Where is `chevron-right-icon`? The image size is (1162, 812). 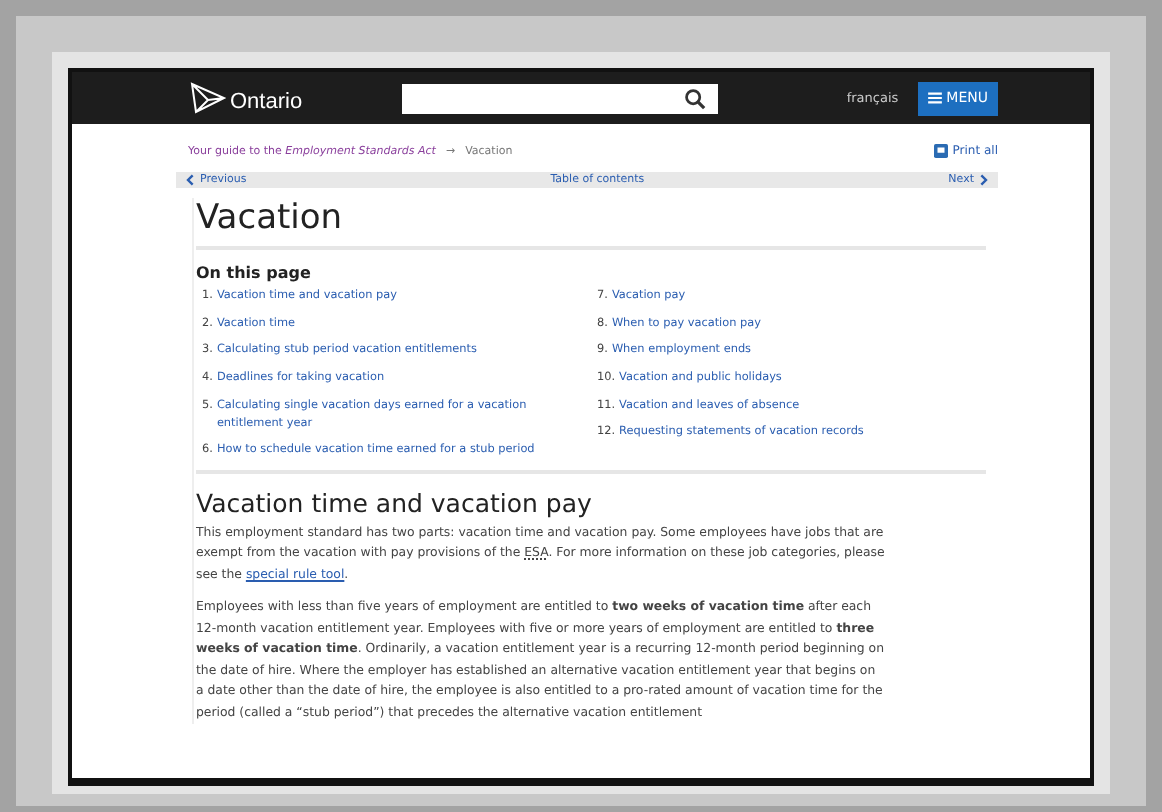
chevron-right-icon is located at coordinates (984, 180).